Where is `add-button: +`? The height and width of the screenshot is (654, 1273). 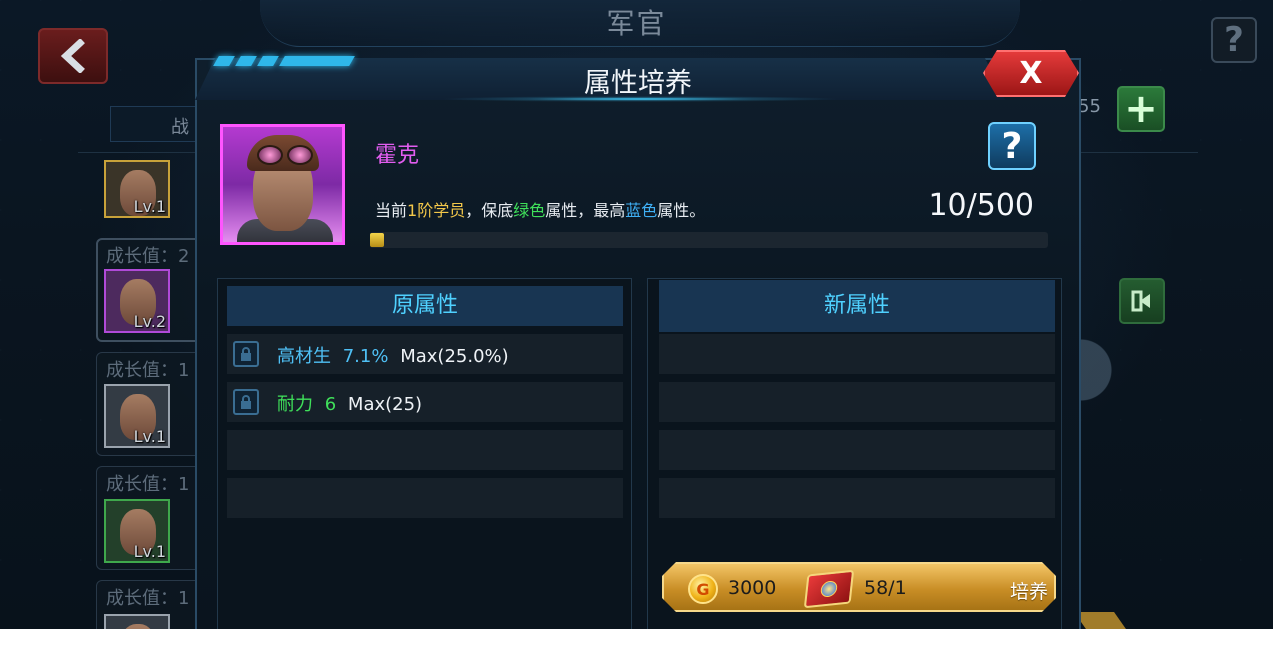
add-button: + is located at coordinates (1141, 109).